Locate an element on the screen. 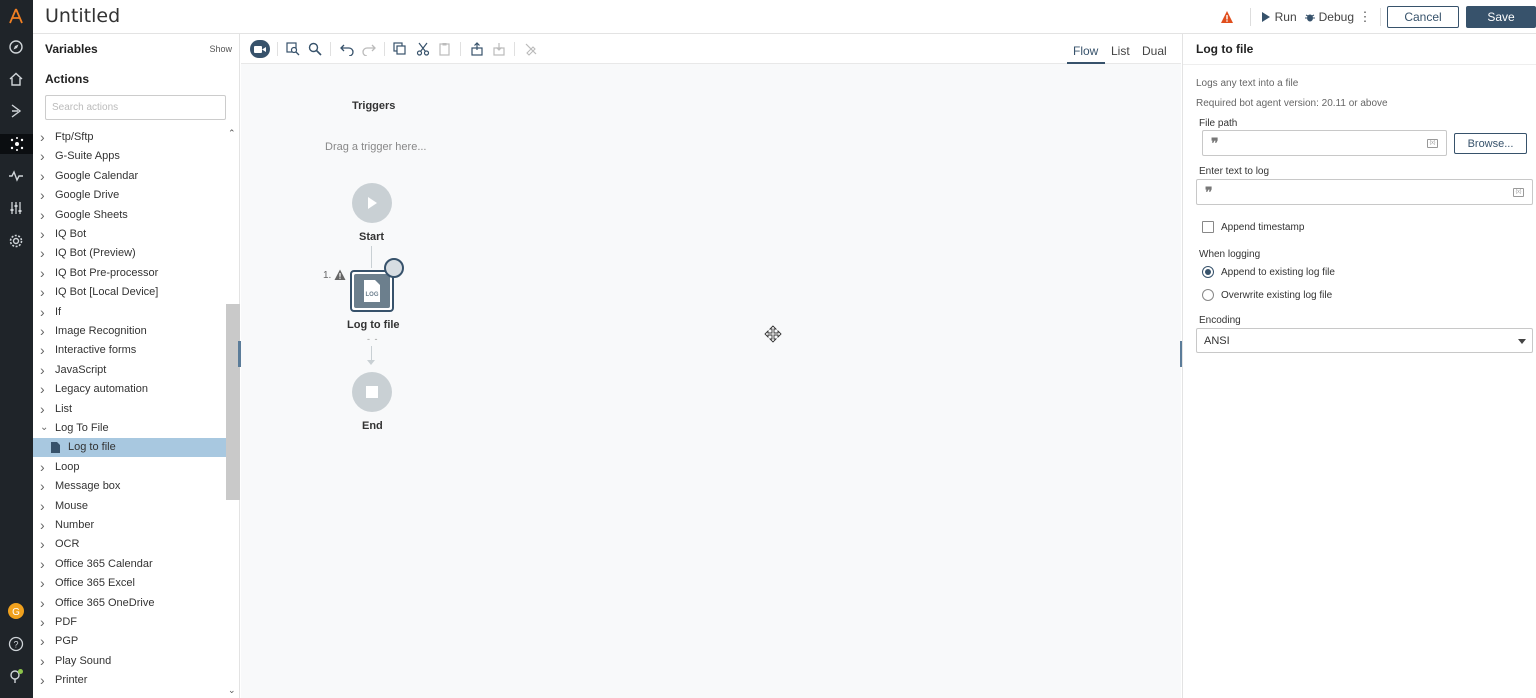 The width and height of the screenshot is (1536, 698). explore-icon is located at coordinates (16, 47).